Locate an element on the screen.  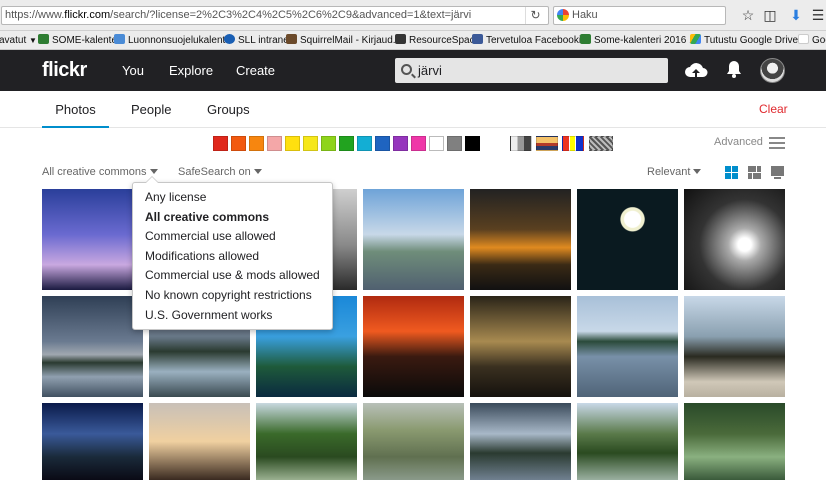
facebook-icon is located at coordinates (477, 39).